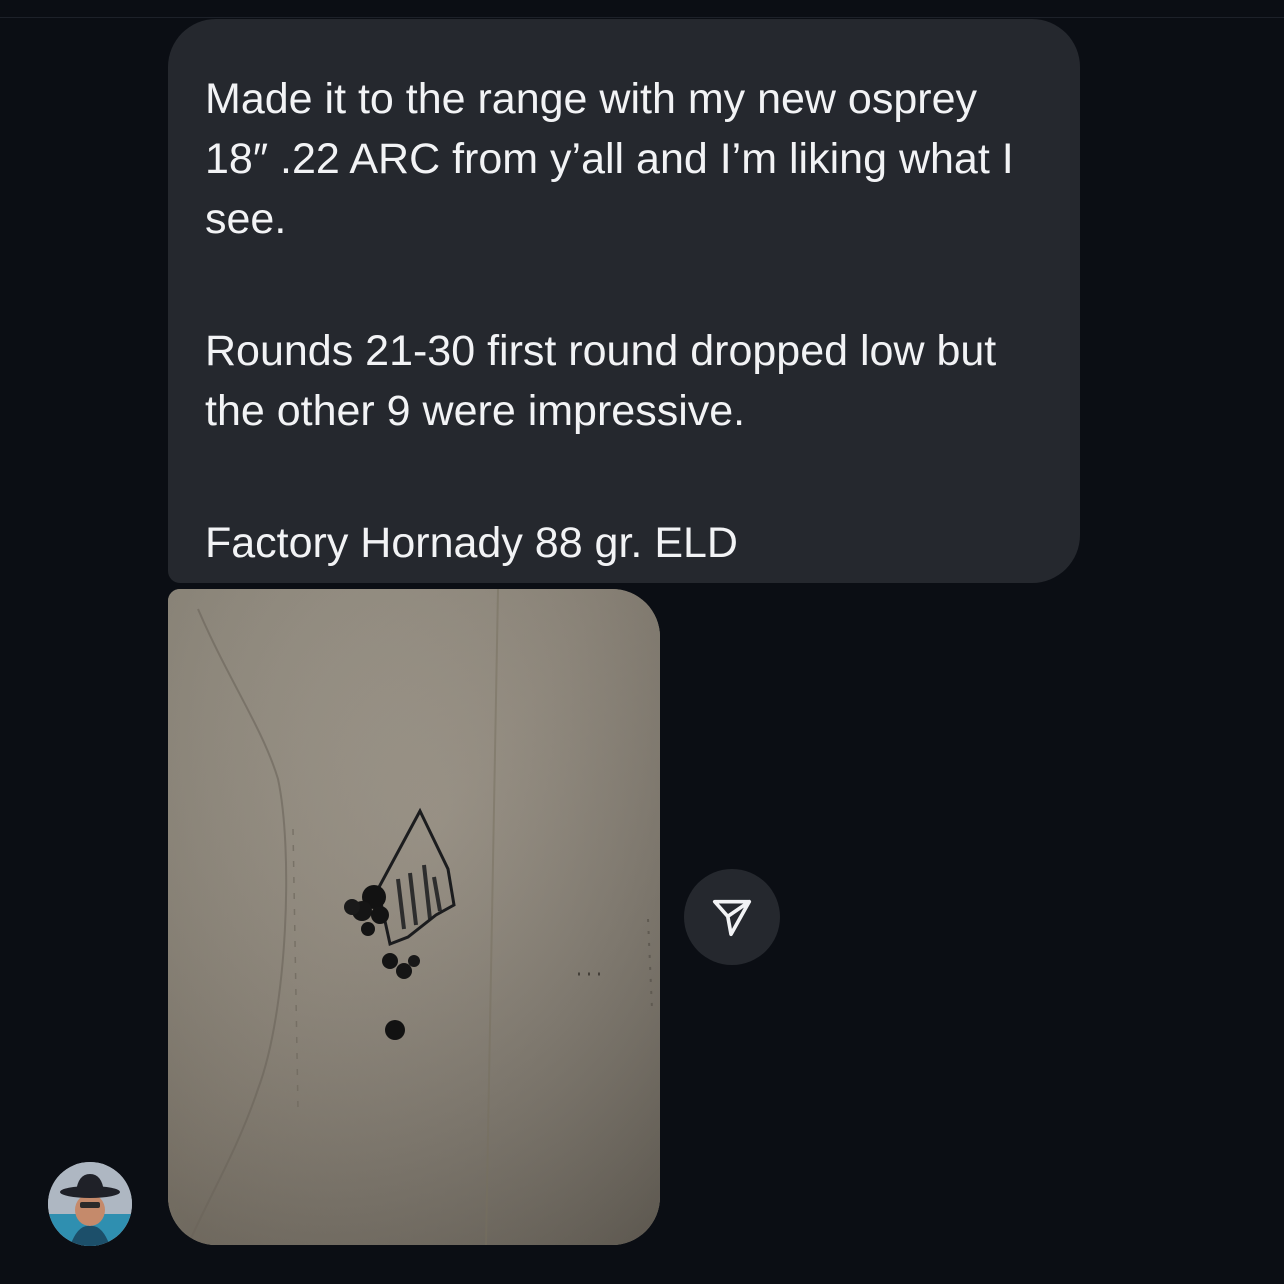 The width and height of the screenshot is (1284, 1284). I want to click on header-divider, so click(642, 17).